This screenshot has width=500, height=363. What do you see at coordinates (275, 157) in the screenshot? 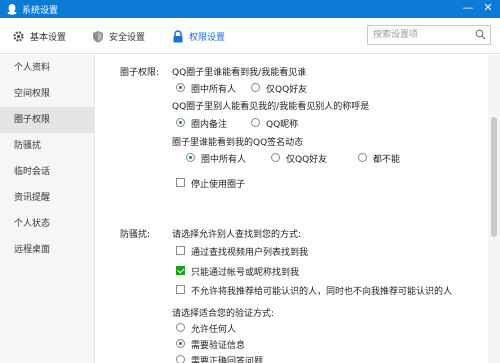
I see `radio-signature-friends` at bounding box center [275, 157].